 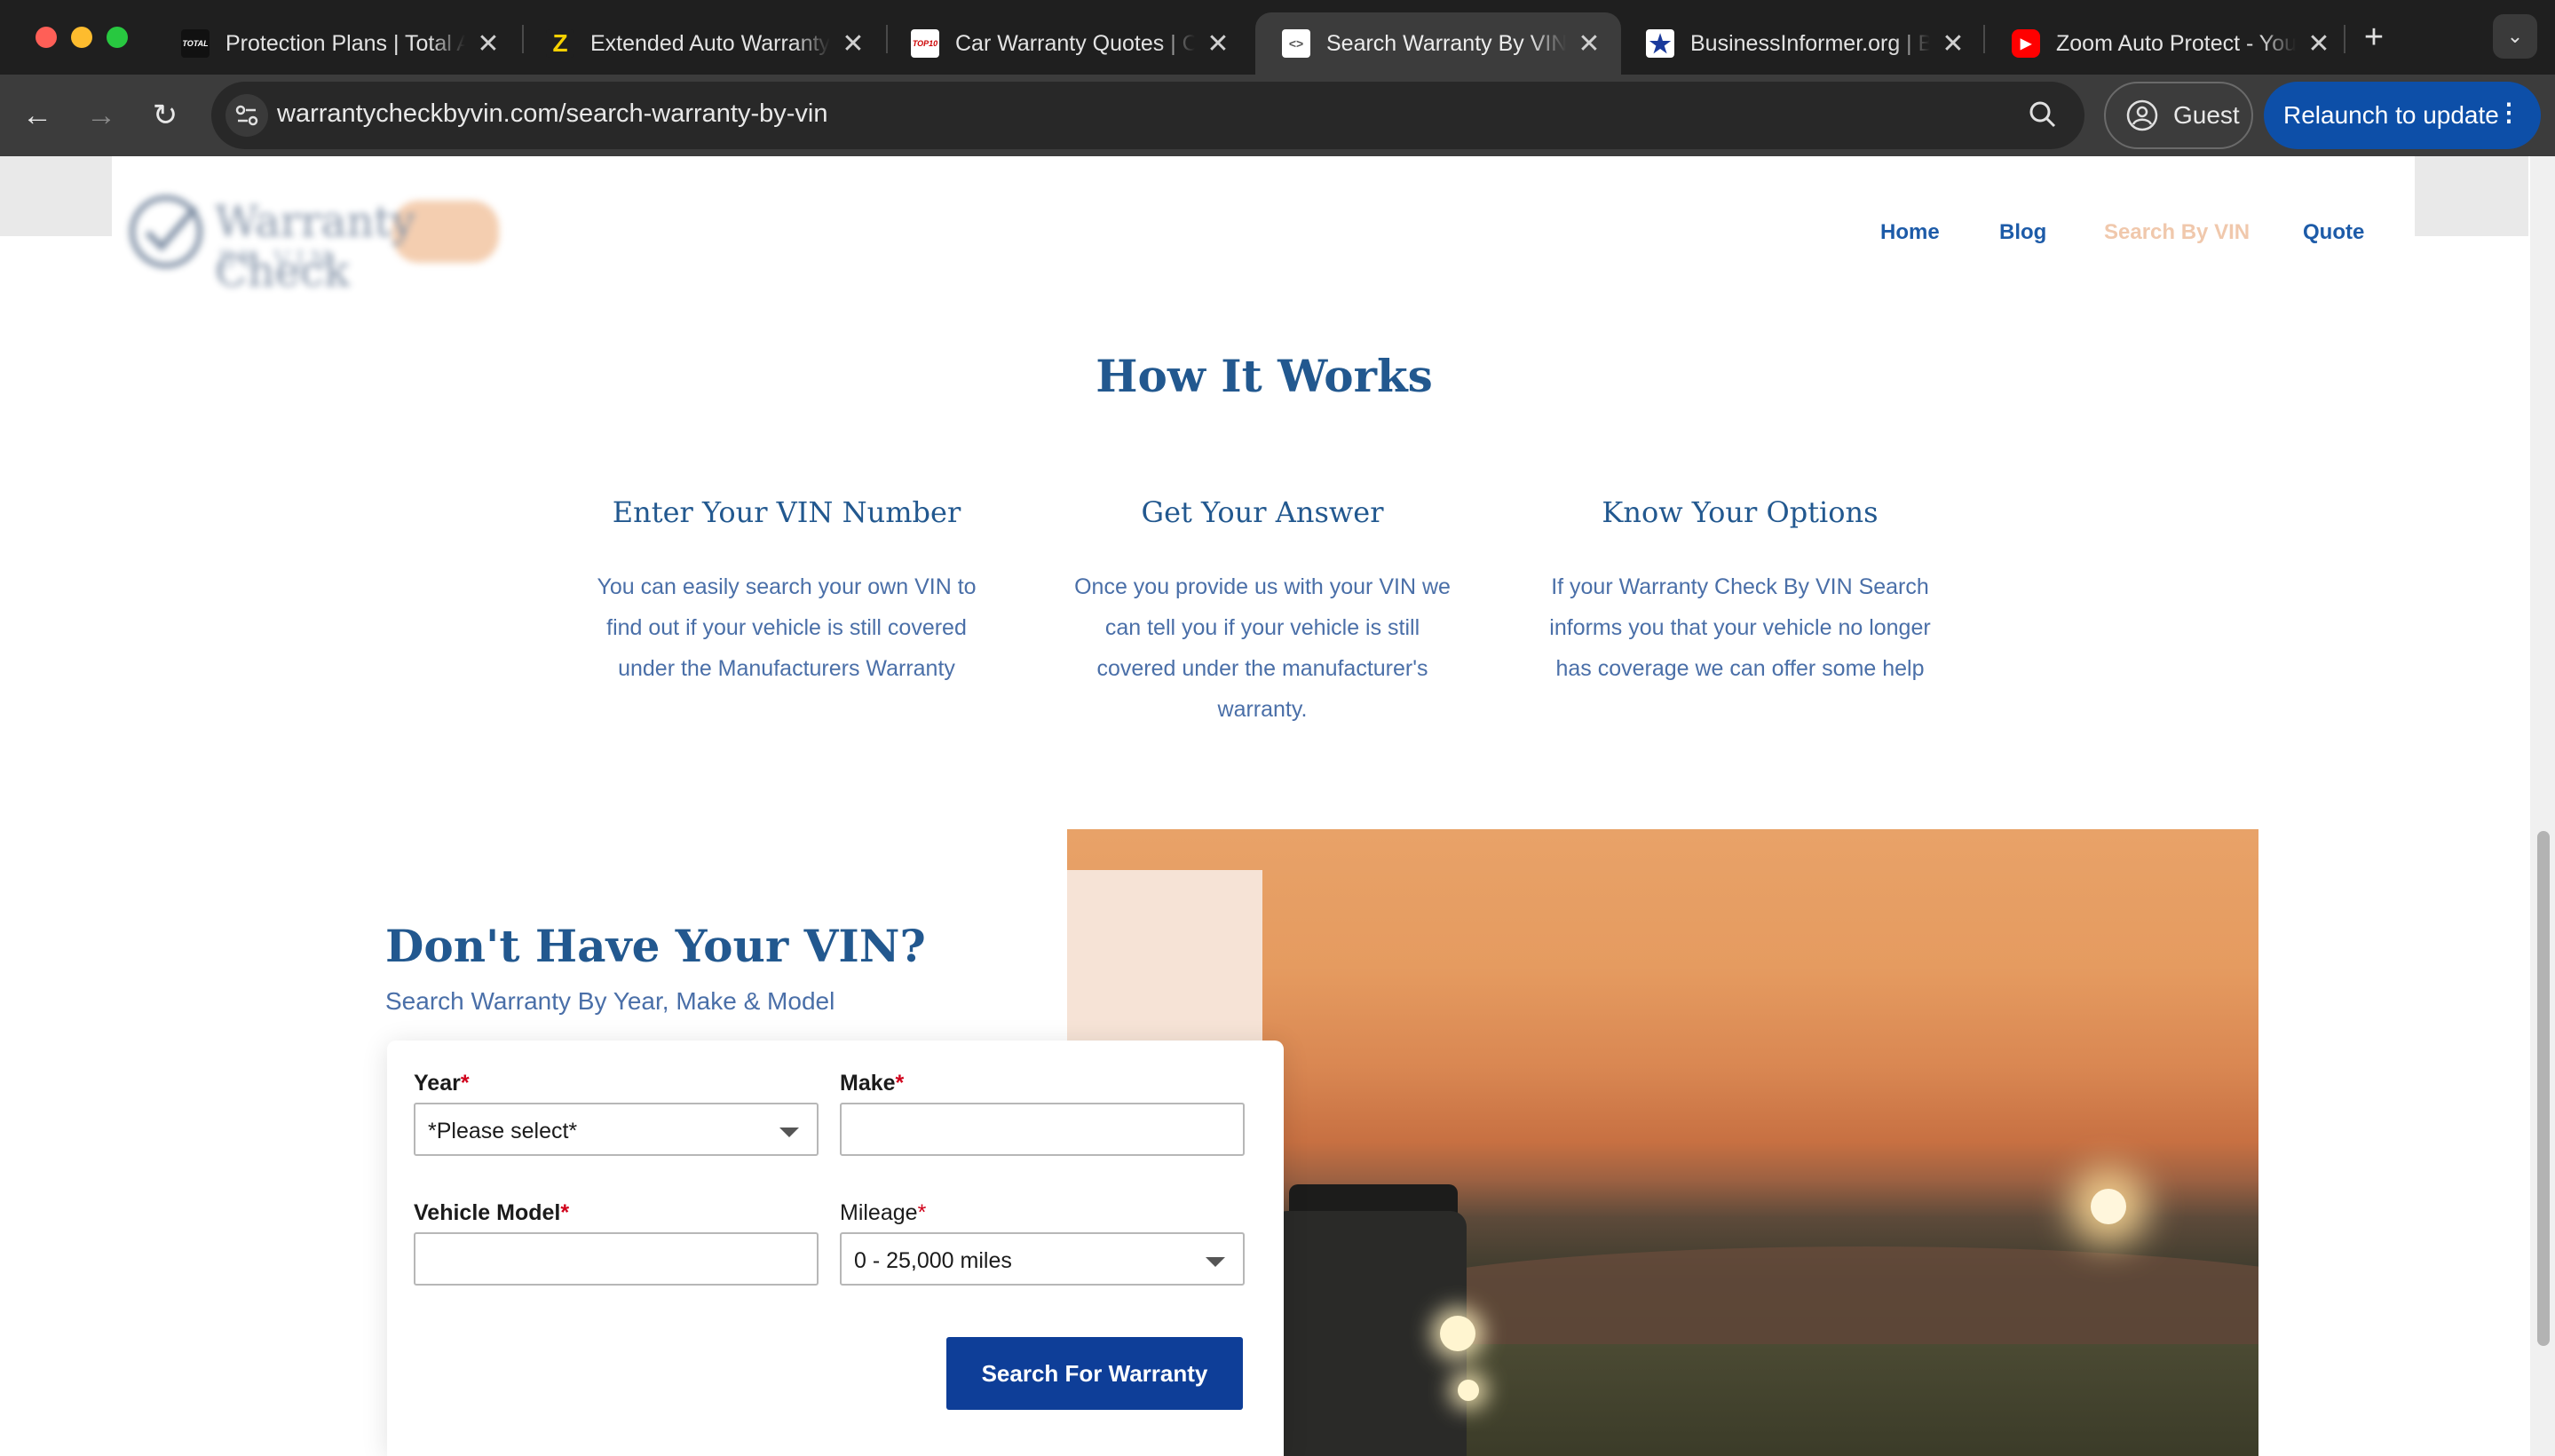 I want to click on make-label: Make*, so click(x=872, y=1083).